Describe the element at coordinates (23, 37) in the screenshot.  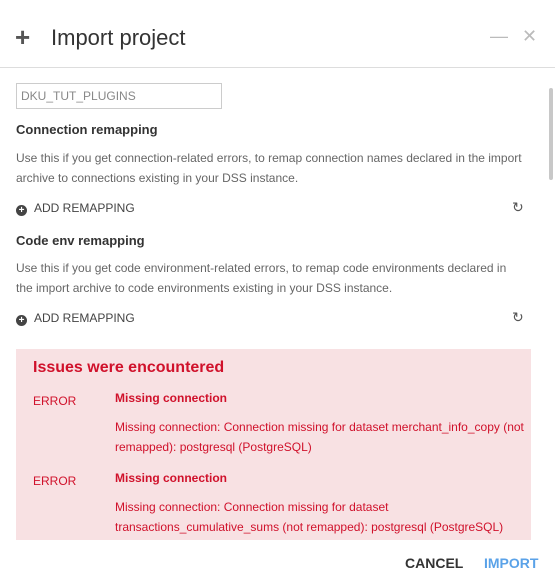
I see `plus-icon: +` at that location.